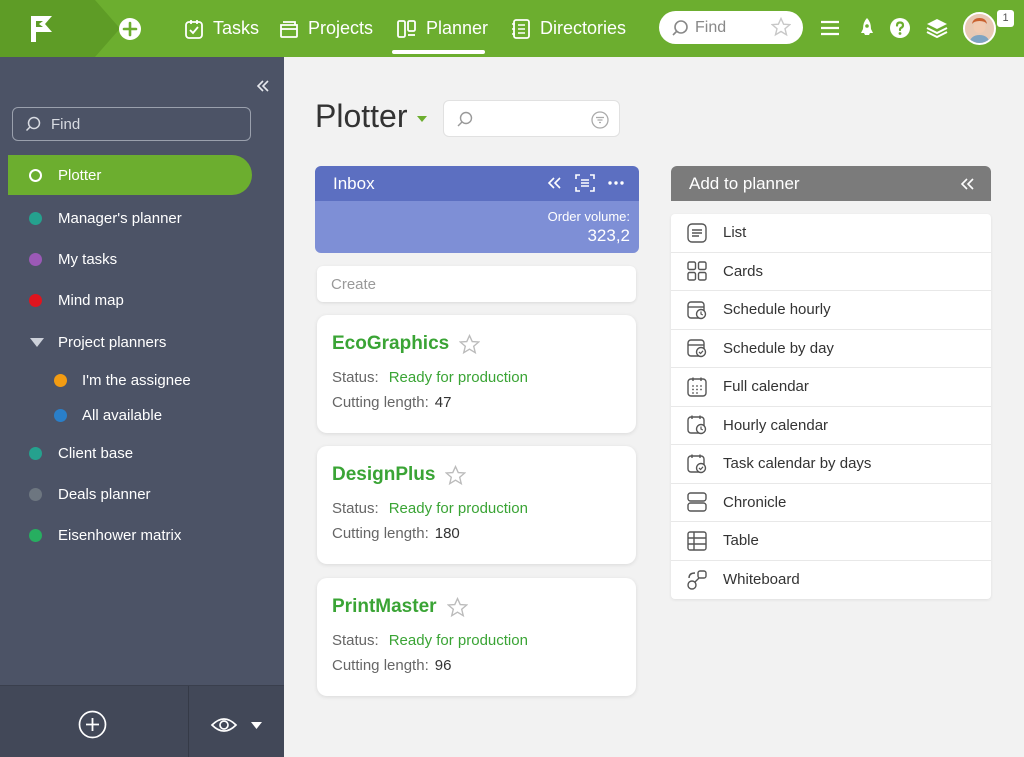 The image size is (1024, 757). What do you see at coordinates (731, 27) in the screenshot?
I see `global-search-input: Find` at bounding box center [731, 27].